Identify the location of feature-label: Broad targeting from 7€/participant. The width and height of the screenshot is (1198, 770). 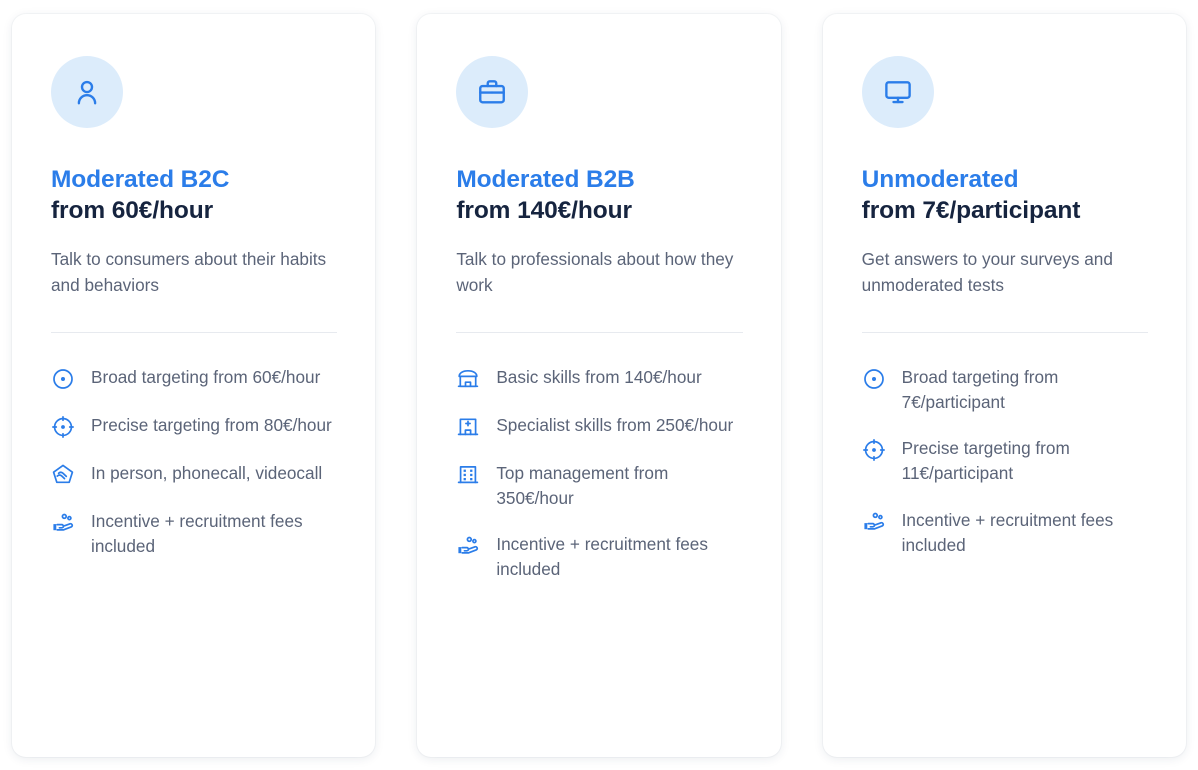
(980, 389).